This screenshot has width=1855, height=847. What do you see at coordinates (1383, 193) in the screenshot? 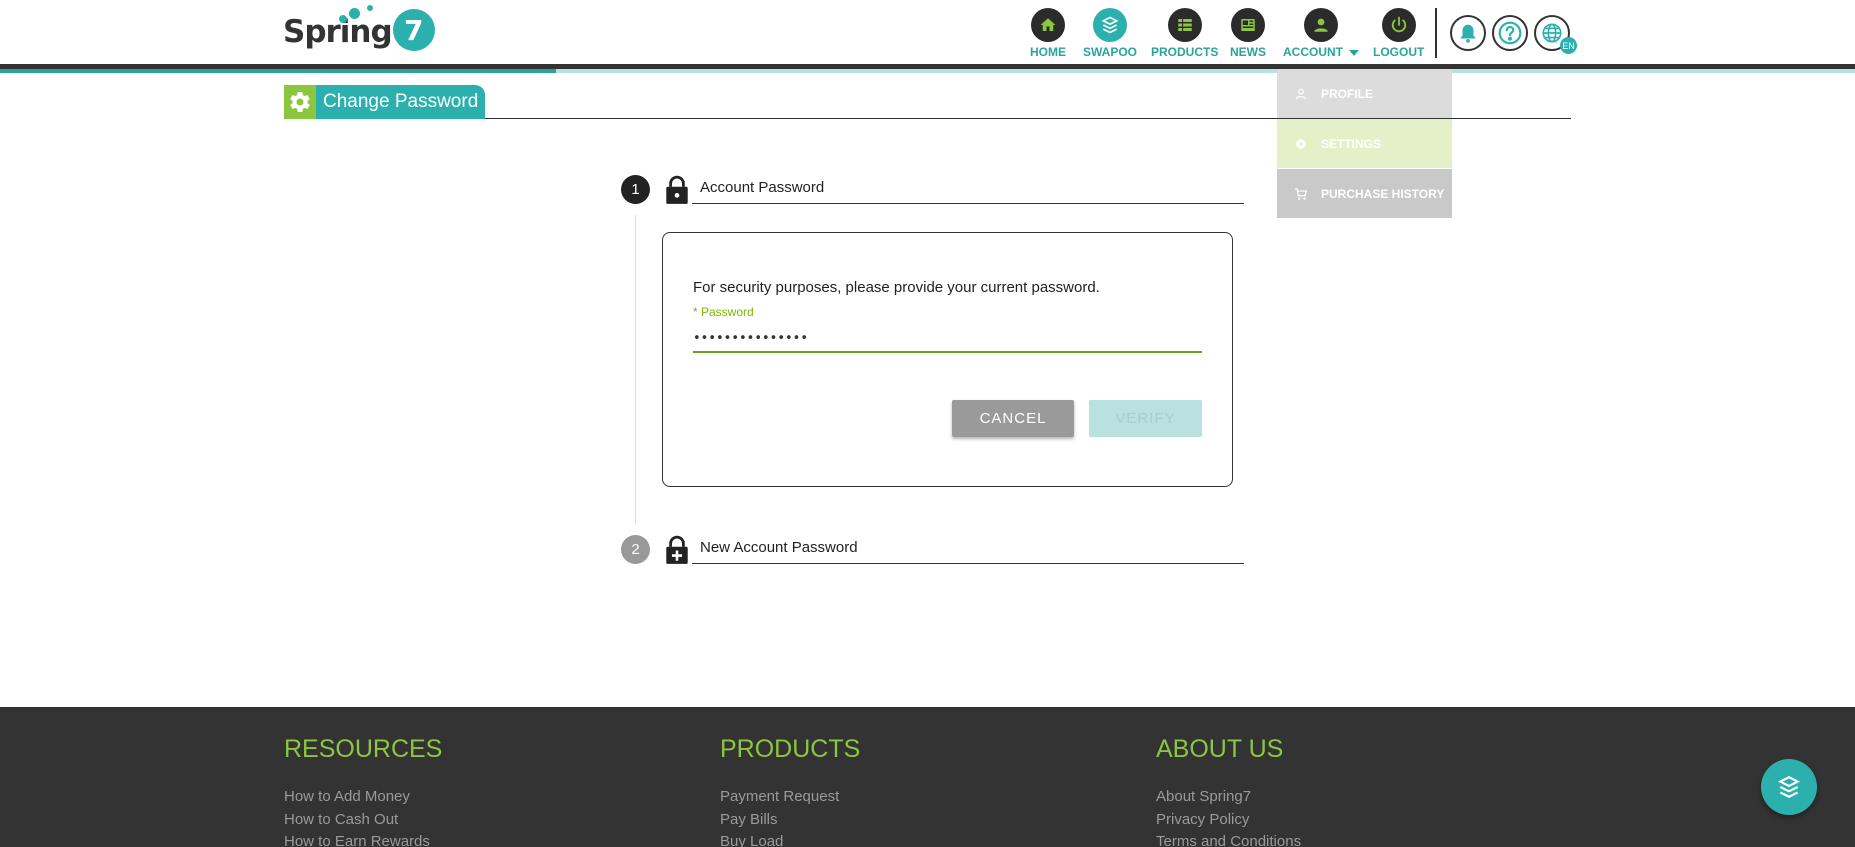
I see `menu-item-purchase-history-label: PURCHASE HISTORY` at bounding box center [1383, 193].